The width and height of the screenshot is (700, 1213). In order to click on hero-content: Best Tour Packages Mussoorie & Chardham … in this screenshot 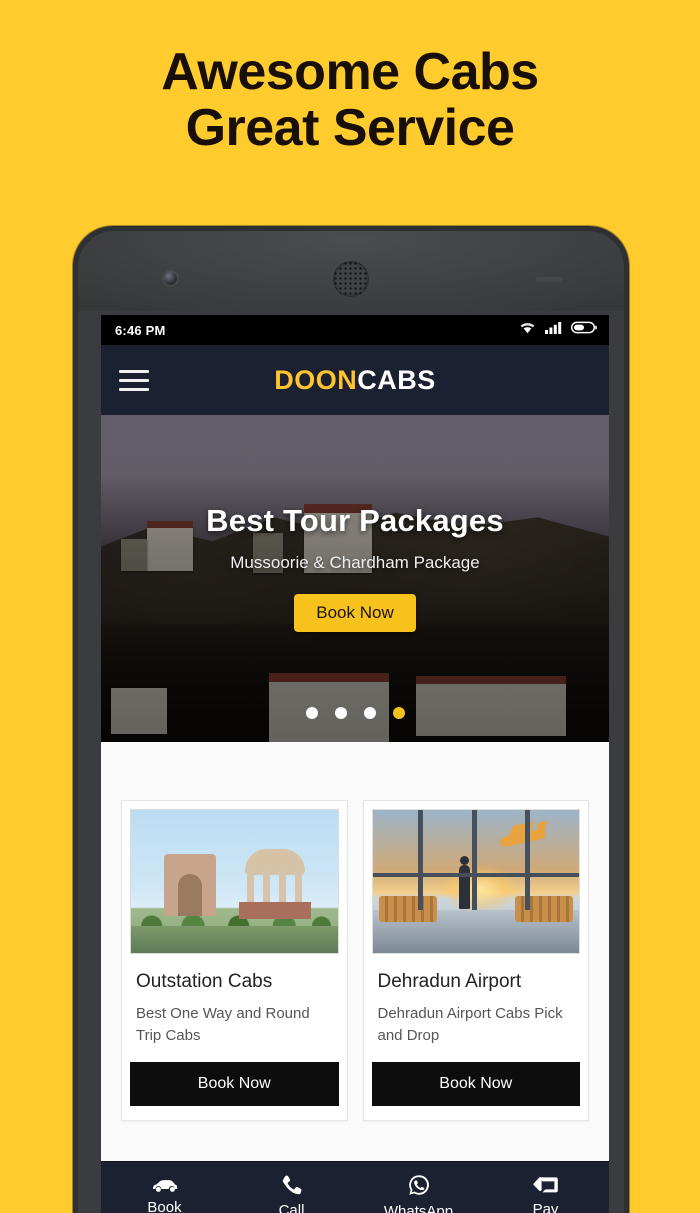, I will do `click(355, 567)`.